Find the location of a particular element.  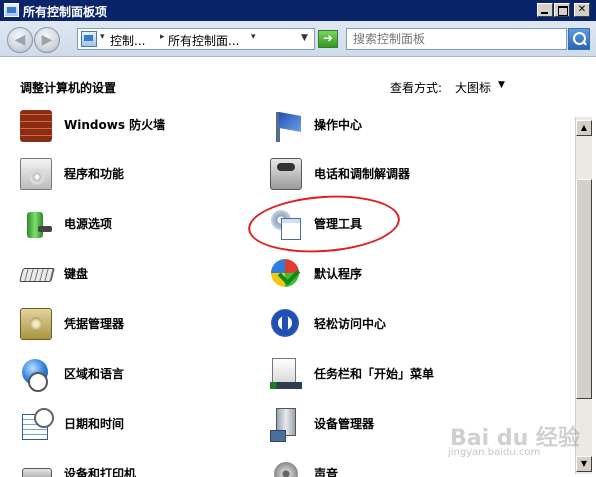

scroll-up-button: ▲ is located at coordinates (584, 128).